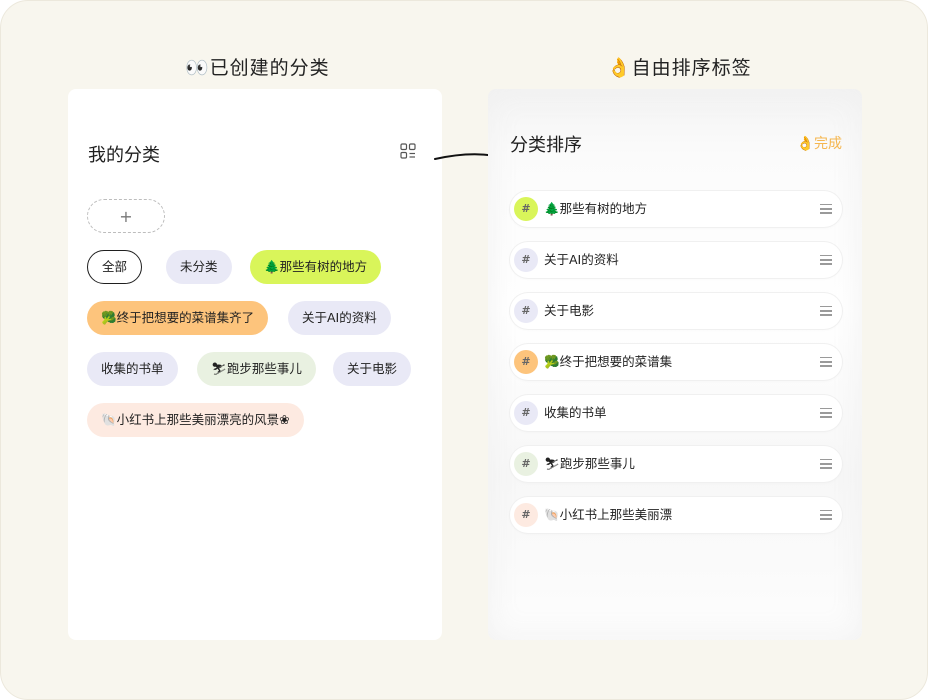 The height and width of the screenshot is (700, 928). What do you see at coordinates (676, 464) in the screenshot?
I see `sort-item-running: # ⛷跑步那些事儿` at bounding box center [676, 464].